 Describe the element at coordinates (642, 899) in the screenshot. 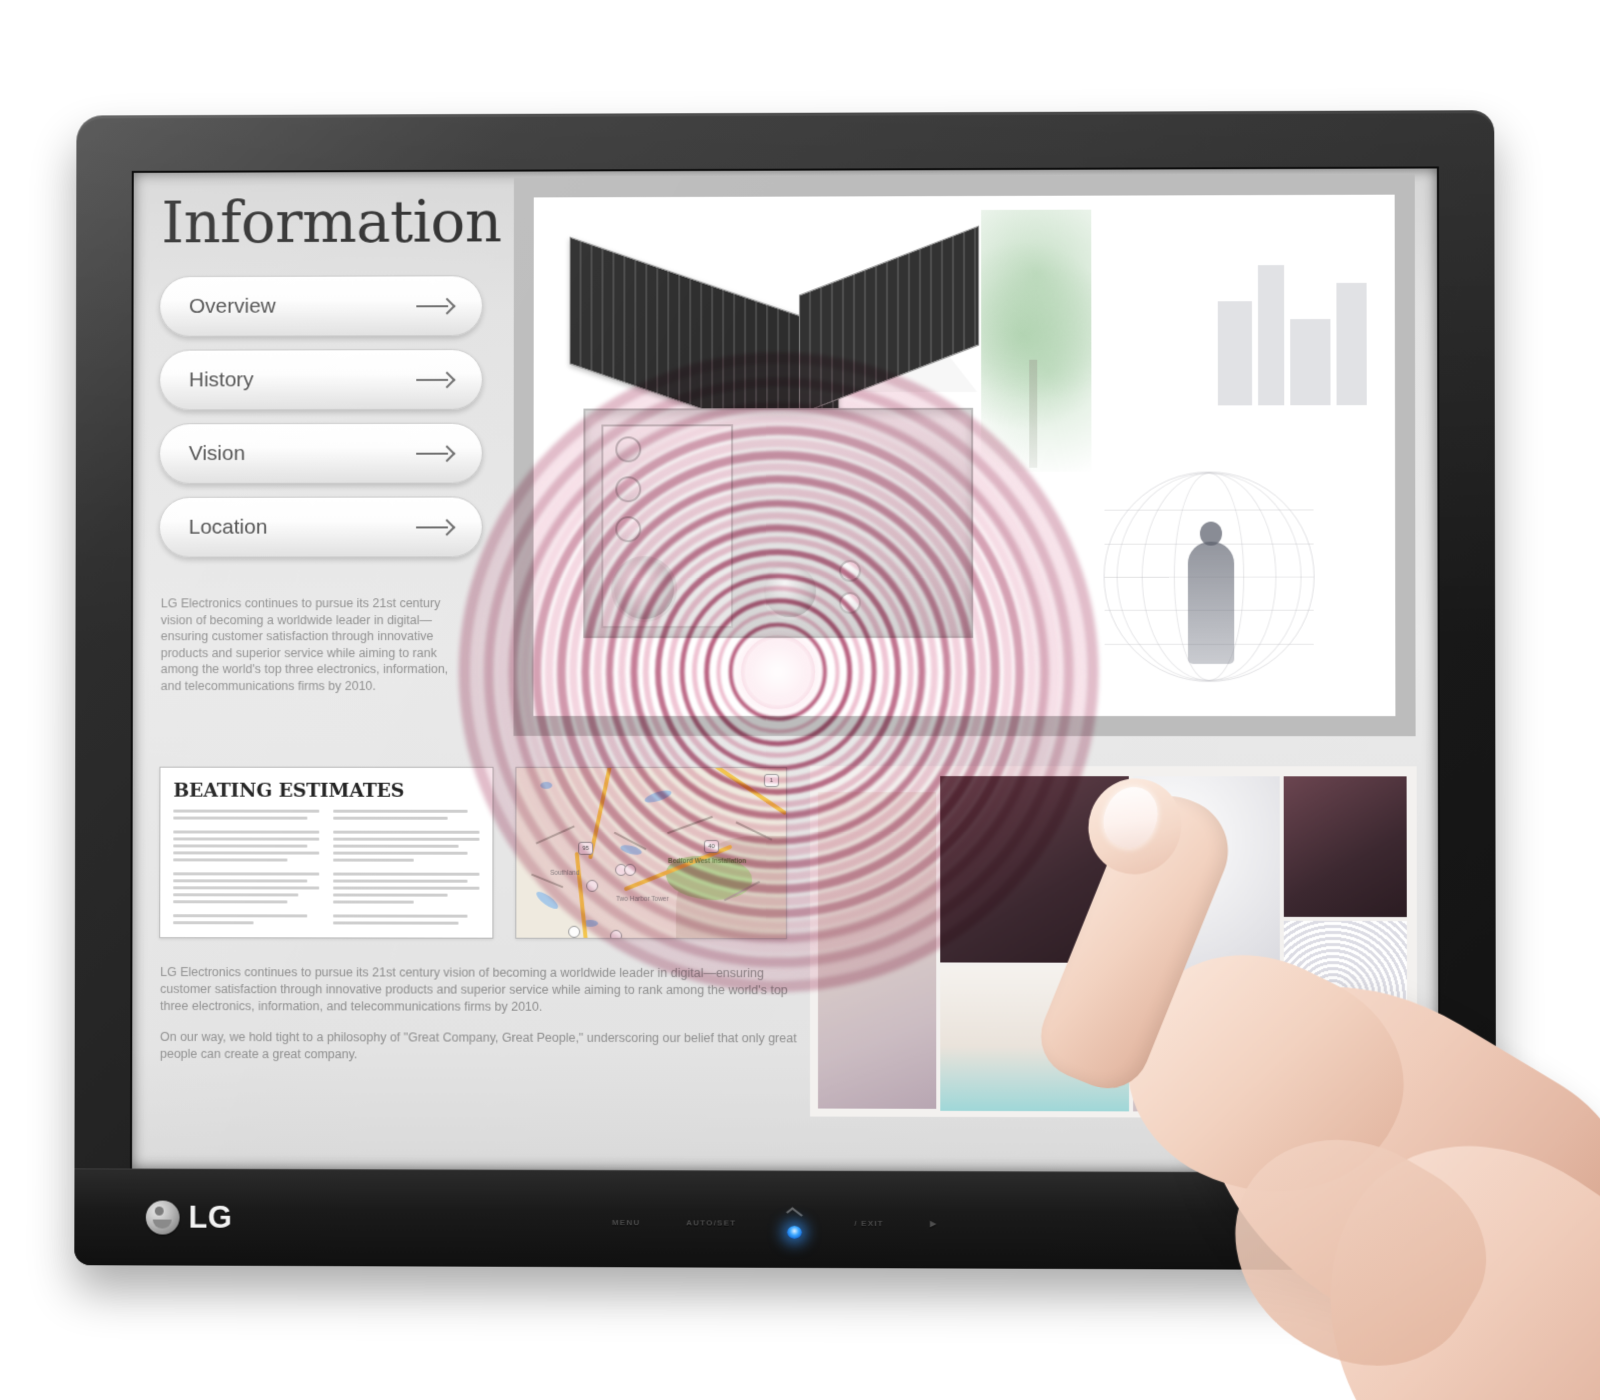

I see `map-label: Two Harbor Tower` at that location.